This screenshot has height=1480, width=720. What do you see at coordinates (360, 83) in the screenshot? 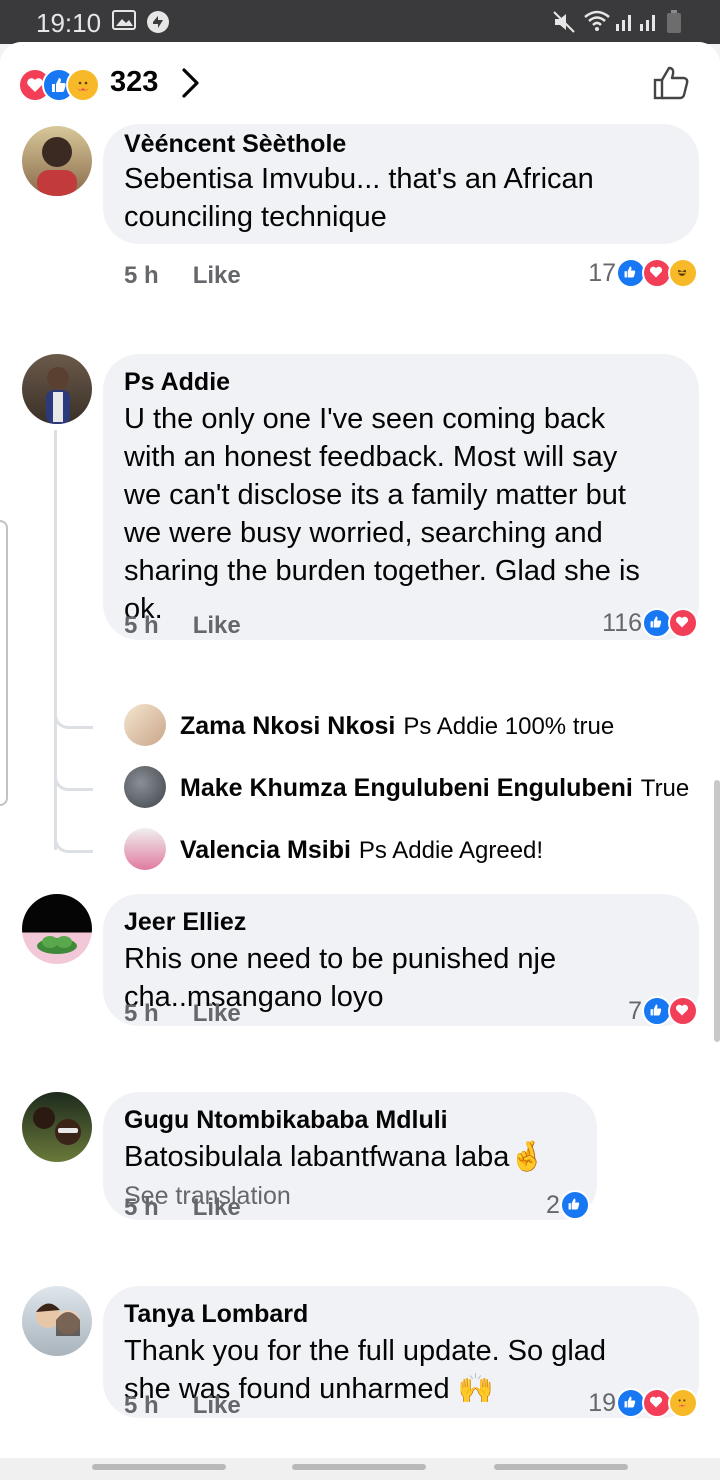
I see `reactions-header: 323` at bounding box center [360, 83].